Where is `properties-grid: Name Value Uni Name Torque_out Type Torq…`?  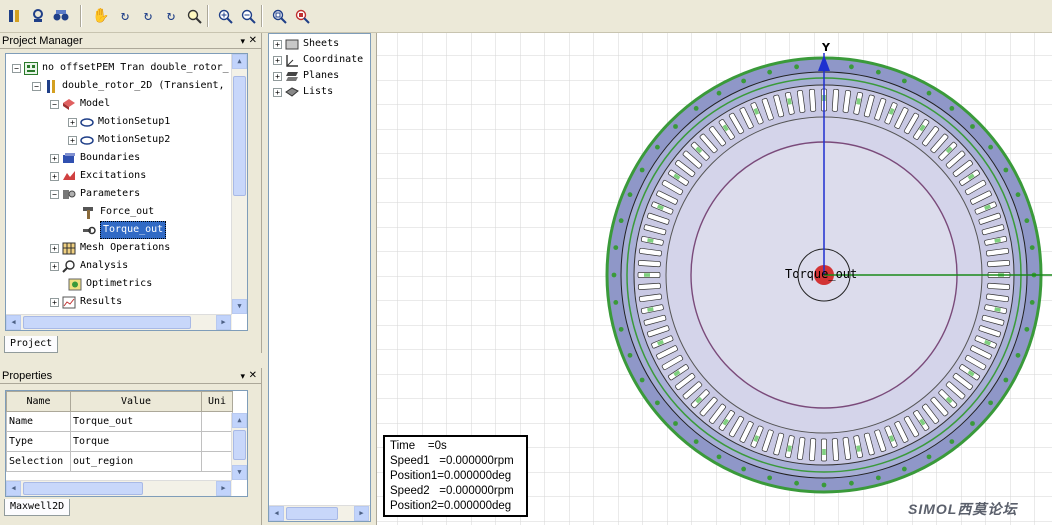 properties-grid: Name Value Uni Name Torque_out Type Torq… is located at coordinates (126, 443).